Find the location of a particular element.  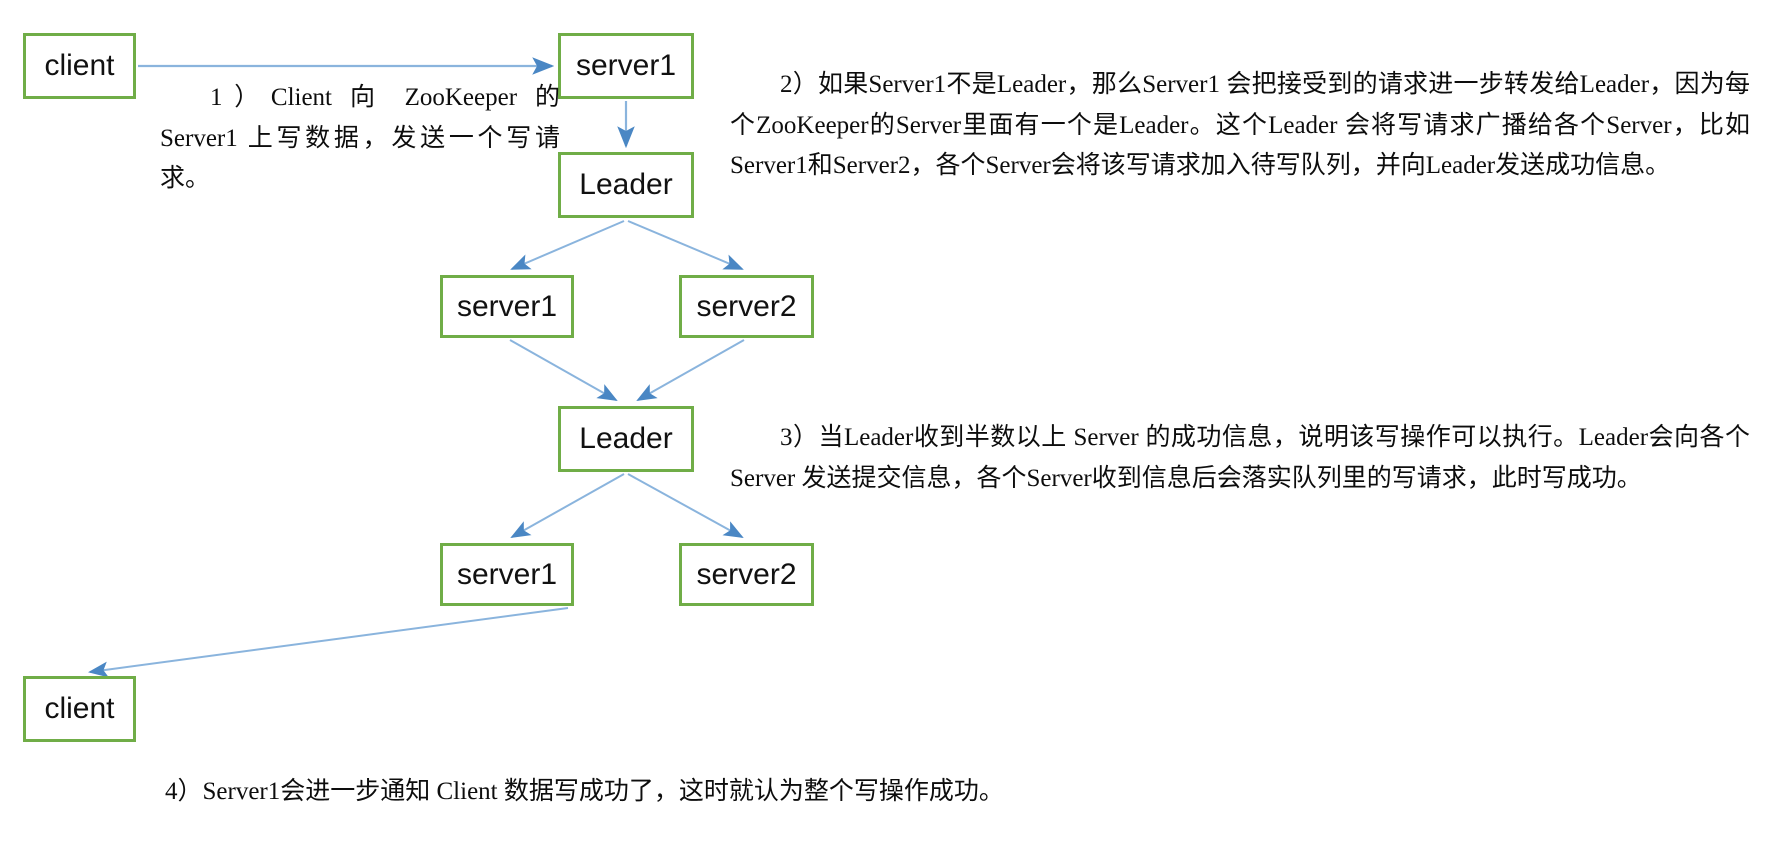

node-server1-mid: server1 is located at coordinates (507, 306).